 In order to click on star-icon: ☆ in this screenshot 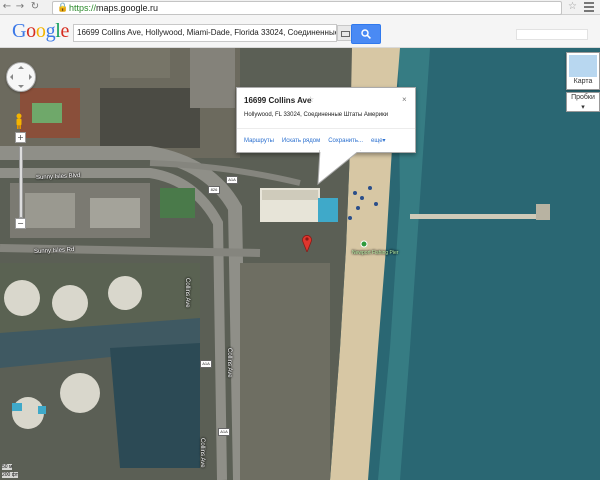, I will do `click(310, 99)`.